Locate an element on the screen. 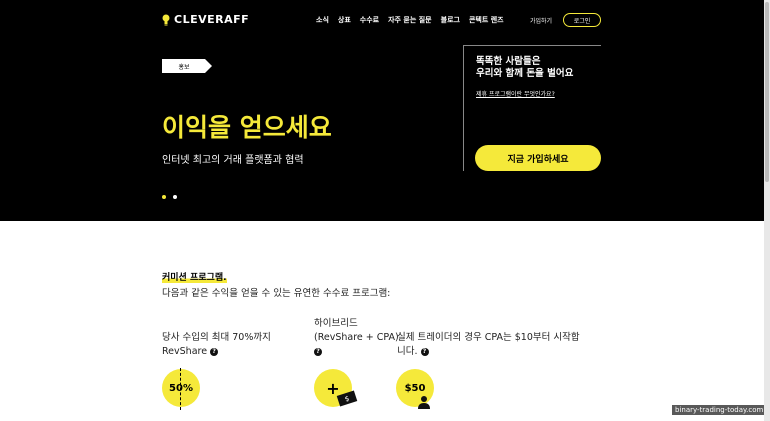 The image size is (770, 421). hero-title: 이익을 얻으세요 is located at coordinates (247, 127).